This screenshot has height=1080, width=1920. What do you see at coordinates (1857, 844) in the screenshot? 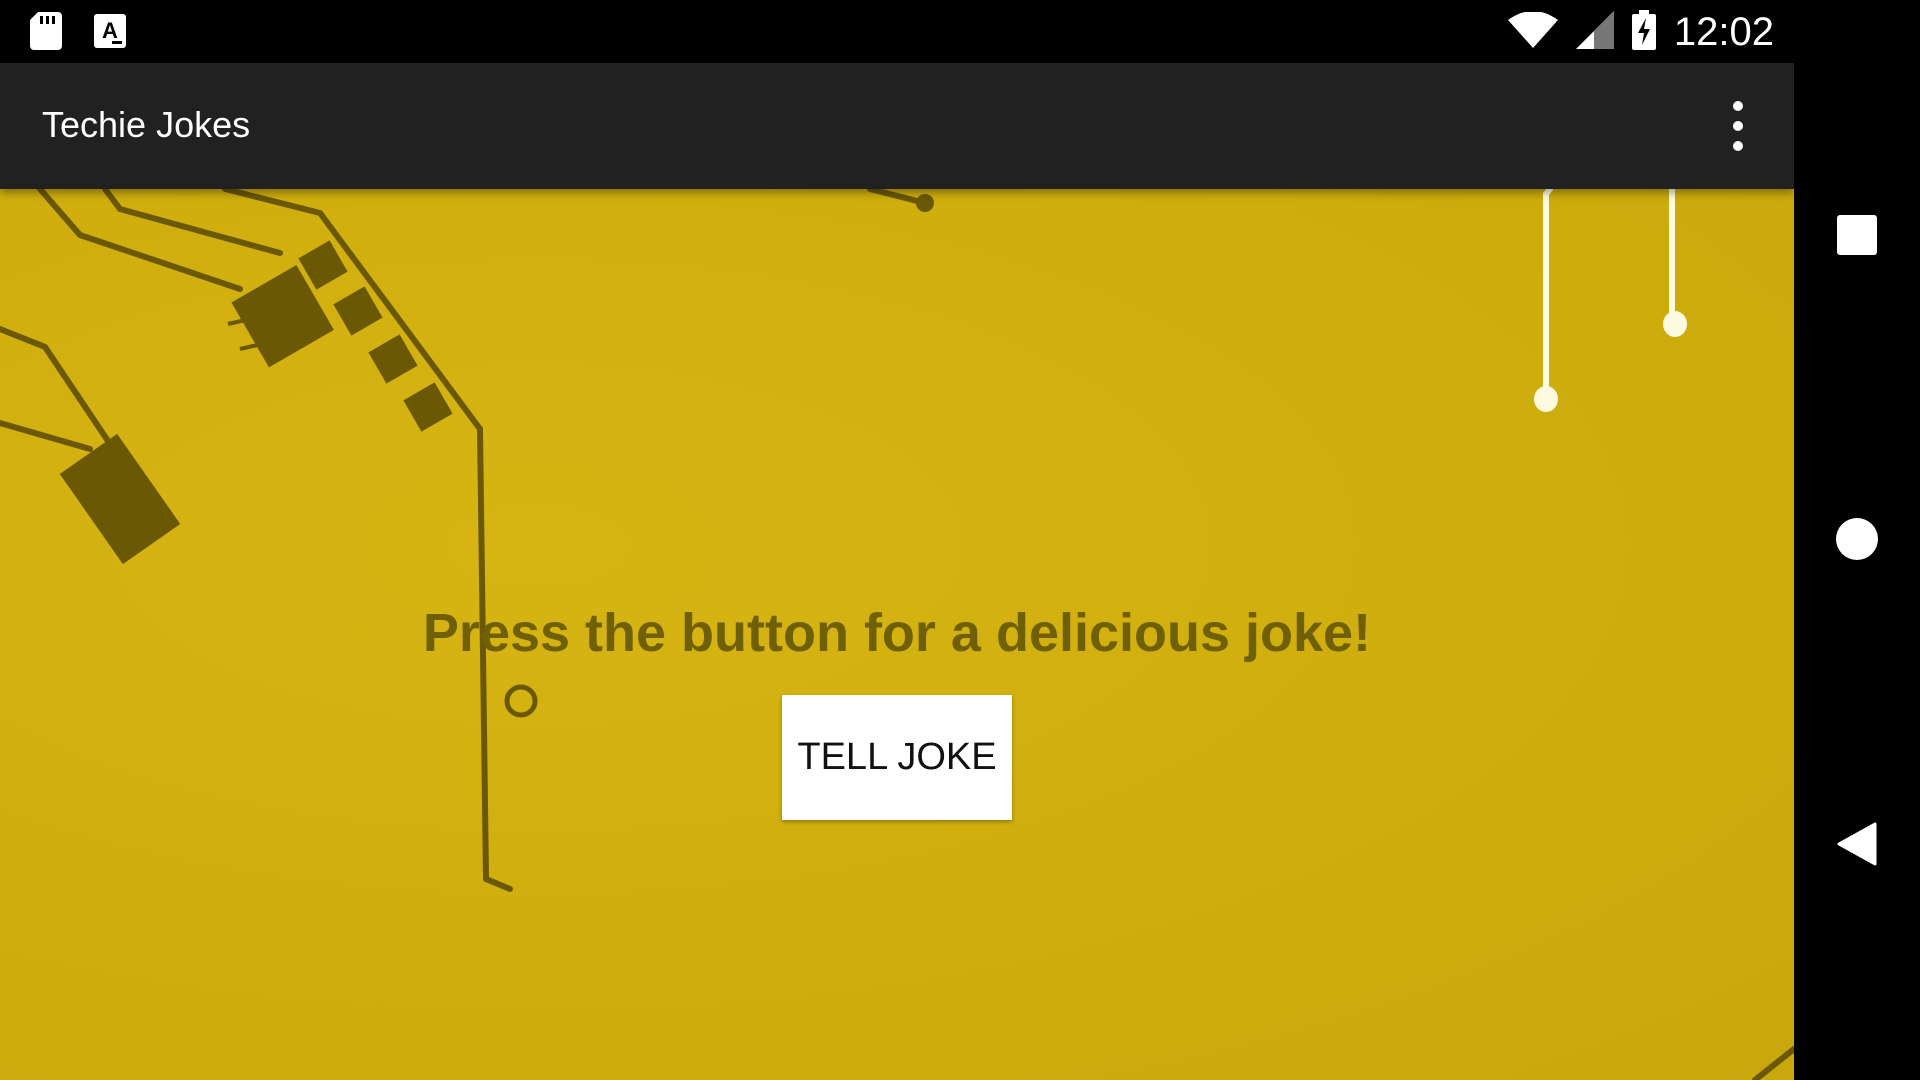
I see `back-icon` at bounding box center [1857, 844].